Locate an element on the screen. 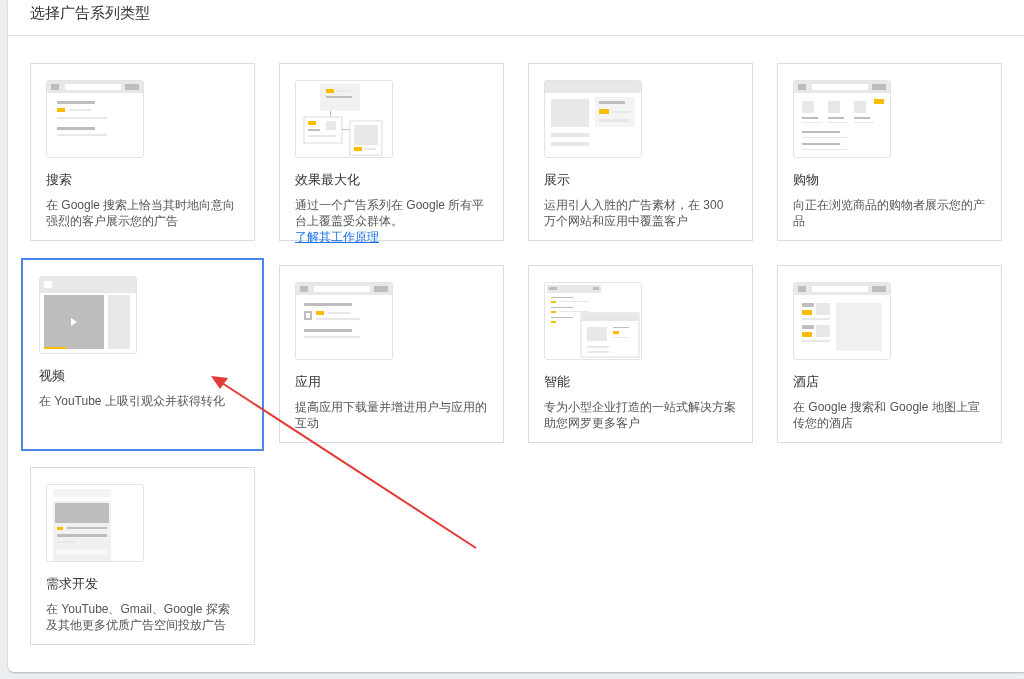 Image resolution: width=1024 pixels, height=679 pixels. campaign-type-title: 需求开发 is located at coordinates (72, 584).